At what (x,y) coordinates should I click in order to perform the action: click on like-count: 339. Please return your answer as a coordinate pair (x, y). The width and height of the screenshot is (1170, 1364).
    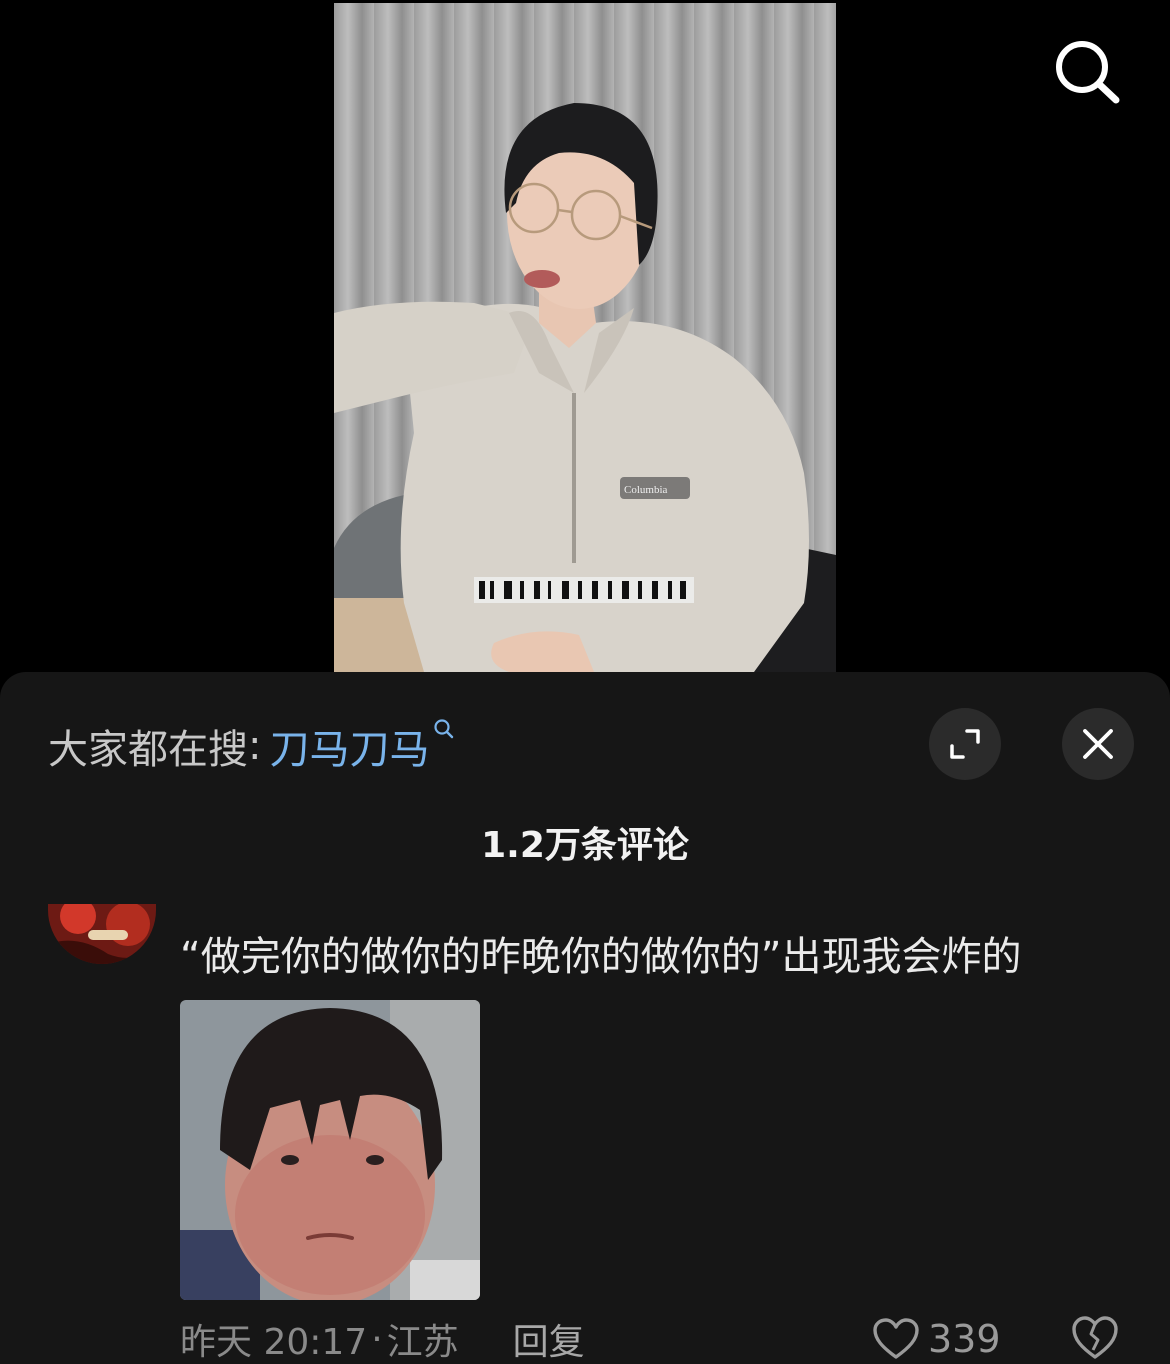
    Looking at the image, I should click on (964, 1339).